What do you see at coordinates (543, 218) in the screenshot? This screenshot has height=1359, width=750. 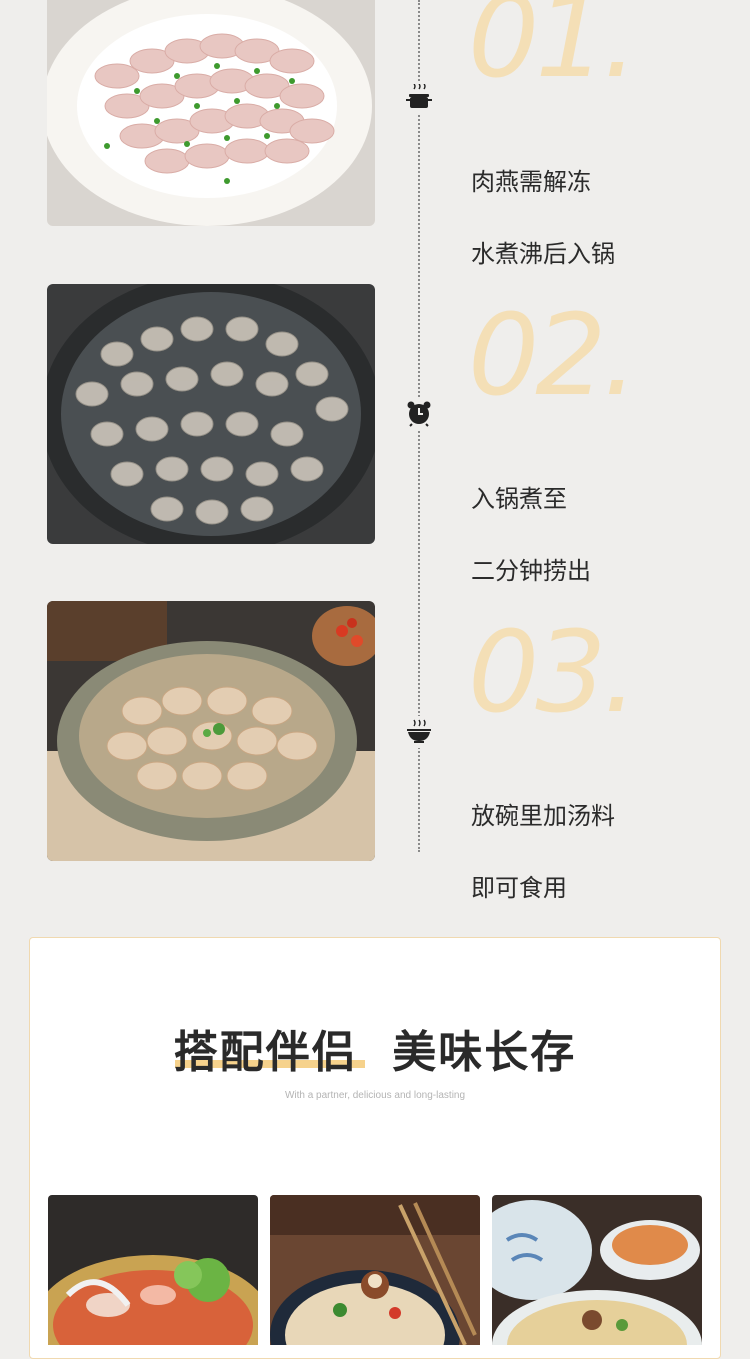 I see `step-description: 肉燕需解冻 水煮沸后入锅` at bounding box center [543, 218].